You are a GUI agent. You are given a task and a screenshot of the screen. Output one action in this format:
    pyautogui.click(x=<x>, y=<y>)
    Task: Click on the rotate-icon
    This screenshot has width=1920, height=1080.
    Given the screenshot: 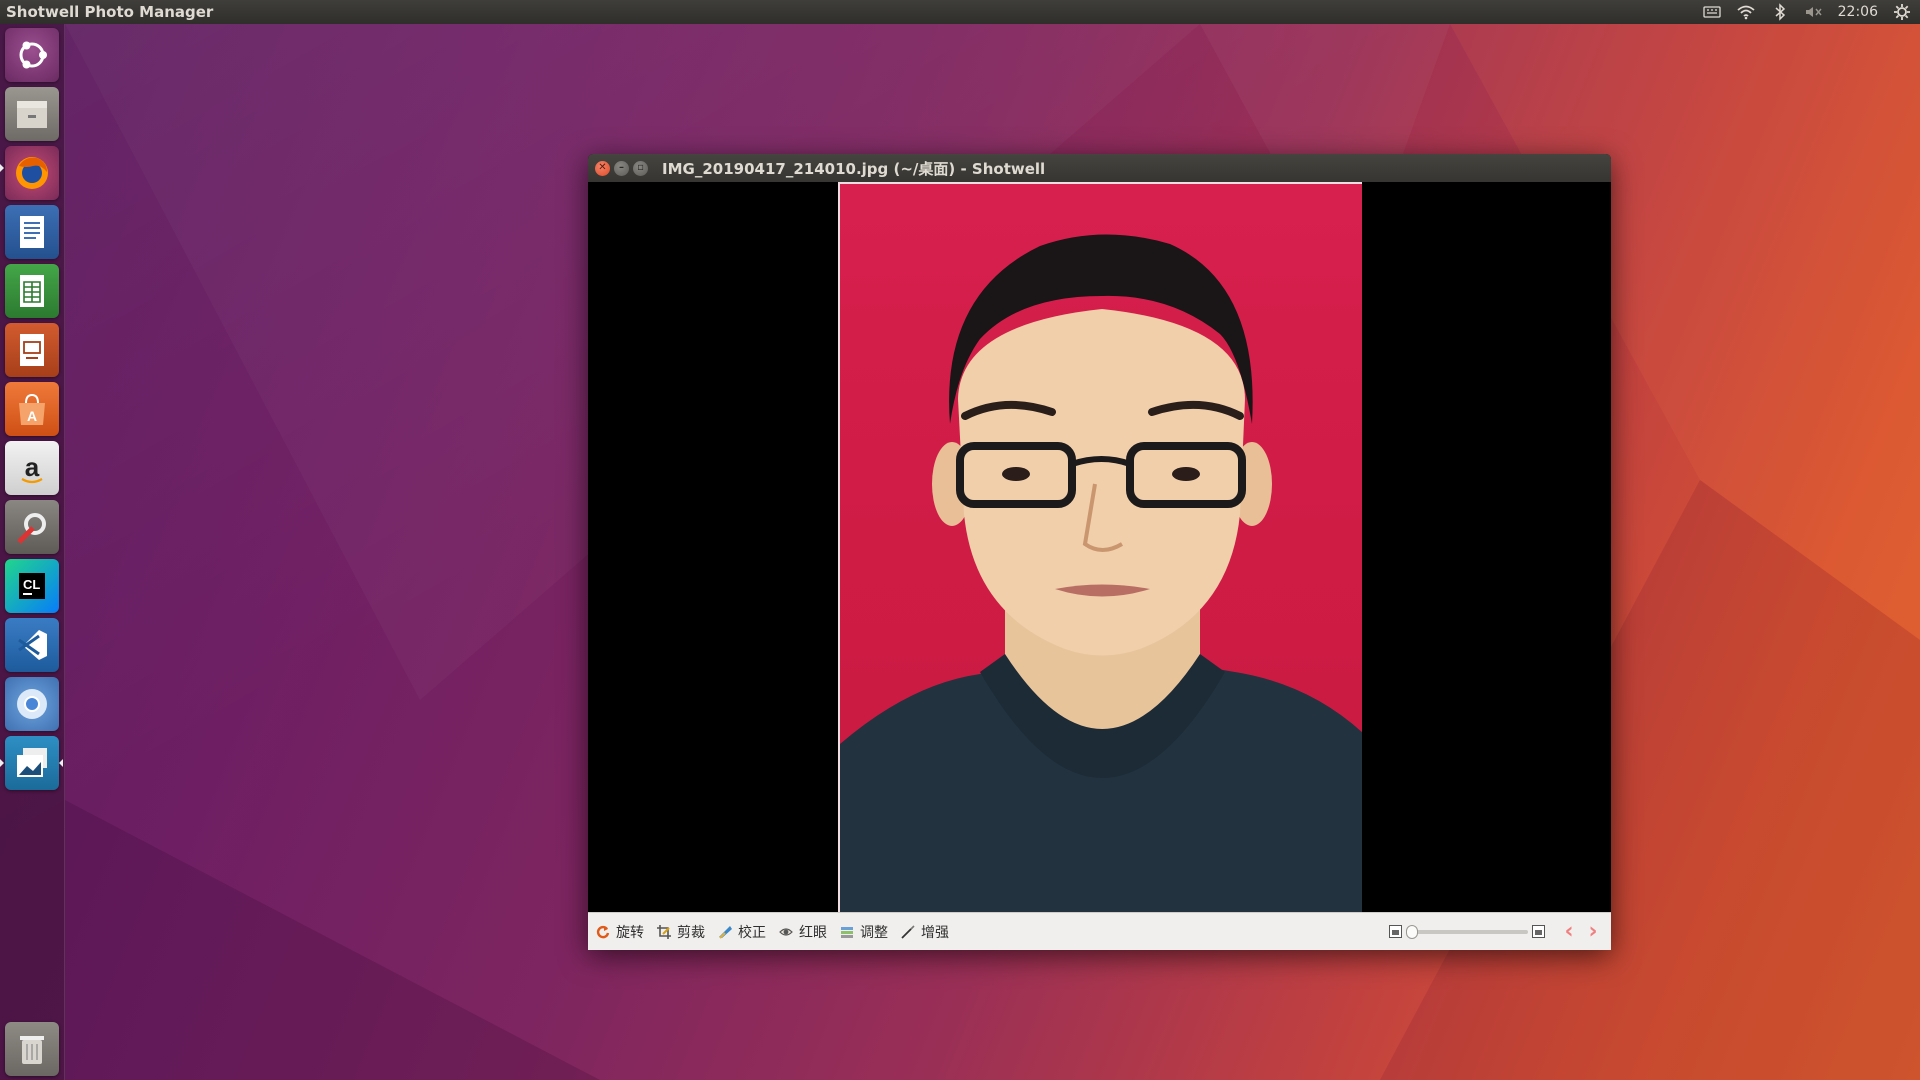 What is the action you would take?
    pyautogui.click(x=603, y=931)
    